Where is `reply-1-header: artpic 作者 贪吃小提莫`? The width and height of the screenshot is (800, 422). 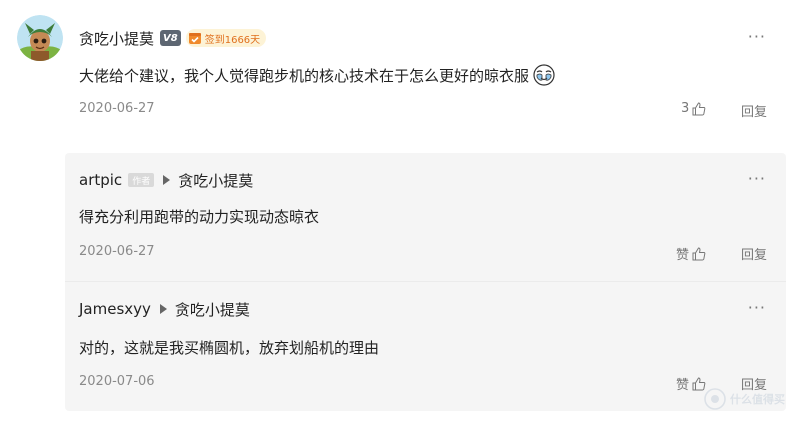
reply-1-header: artpic 作者 贪吃小提莫 is located at coordinates (166, 180).